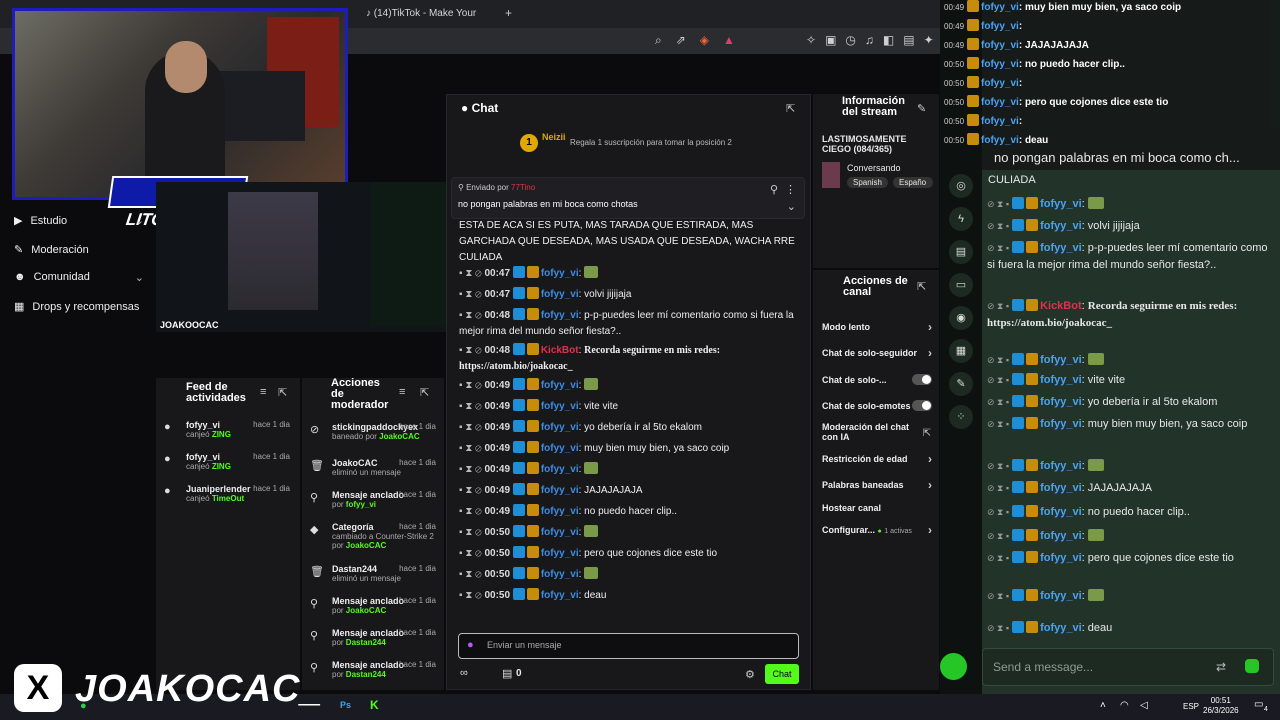 This screenshot has height=720, width=1280. What do you see at coordinates (811, 40) in the screenshot?
I see `extensions-icon: ✧` at bounding box center [811, 40].